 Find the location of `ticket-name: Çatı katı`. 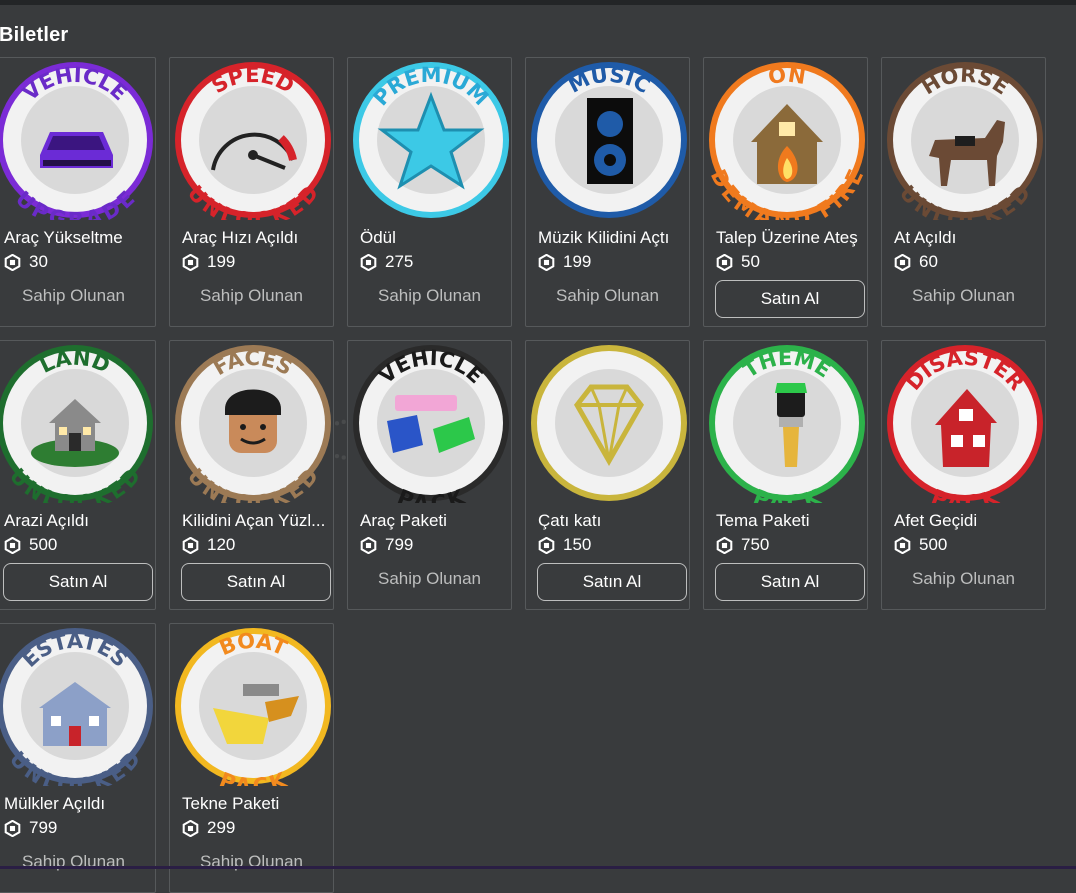

ticket-name: Çatı katı is located at coordinates (612, 521).